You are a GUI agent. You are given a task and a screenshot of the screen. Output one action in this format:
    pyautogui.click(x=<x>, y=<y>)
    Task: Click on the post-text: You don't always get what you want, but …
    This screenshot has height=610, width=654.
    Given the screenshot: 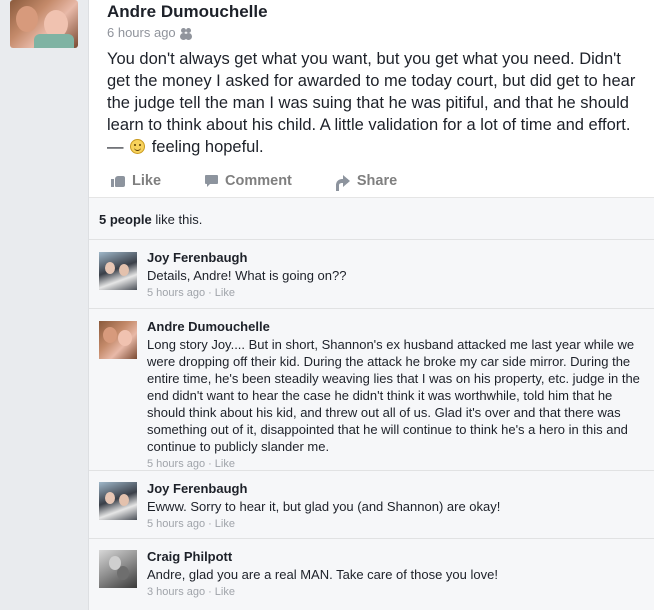 What is the action you would take?
    pyautogui.click(x=375, y=103)
    